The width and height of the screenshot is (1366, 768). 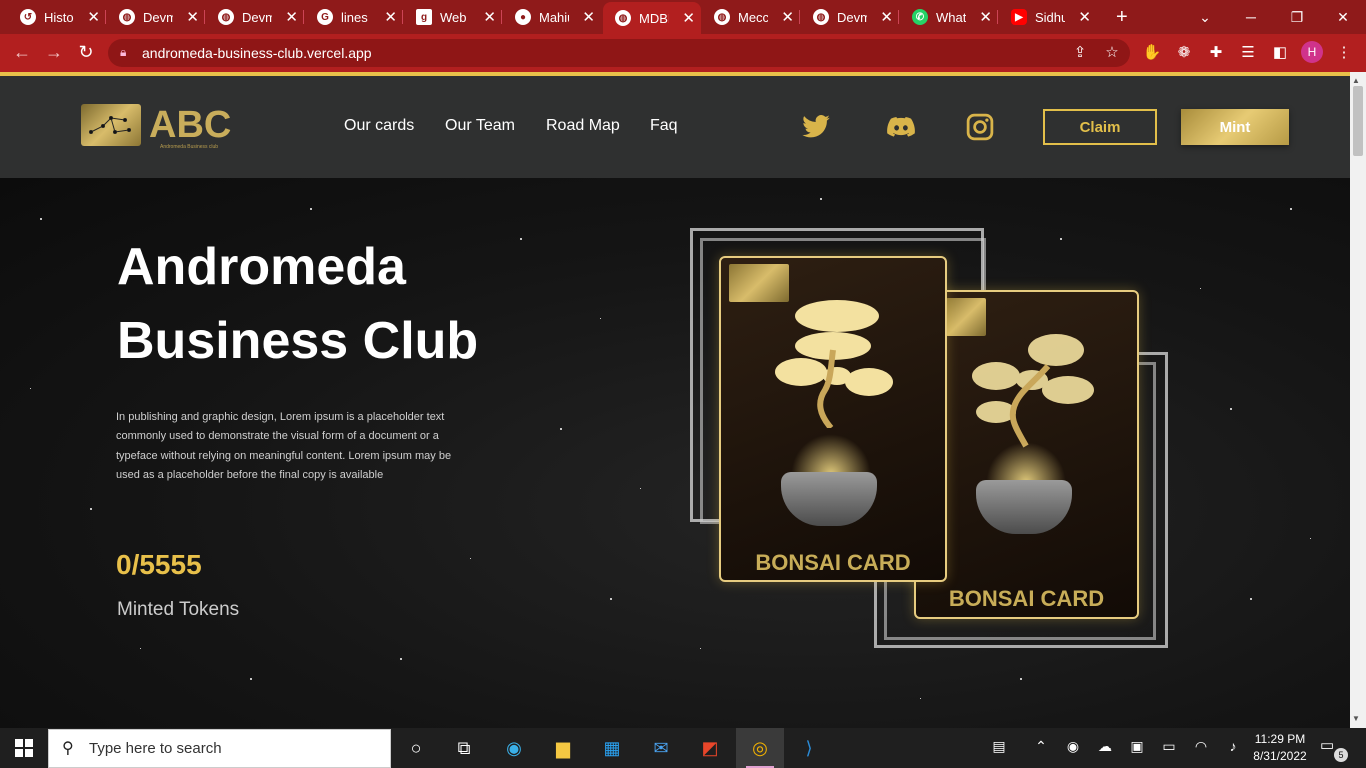 What do you see at coordinates (1105, 746) in the screenshot?
I see `onedrive-icon: ☁` at bounding box center [1105, 746].